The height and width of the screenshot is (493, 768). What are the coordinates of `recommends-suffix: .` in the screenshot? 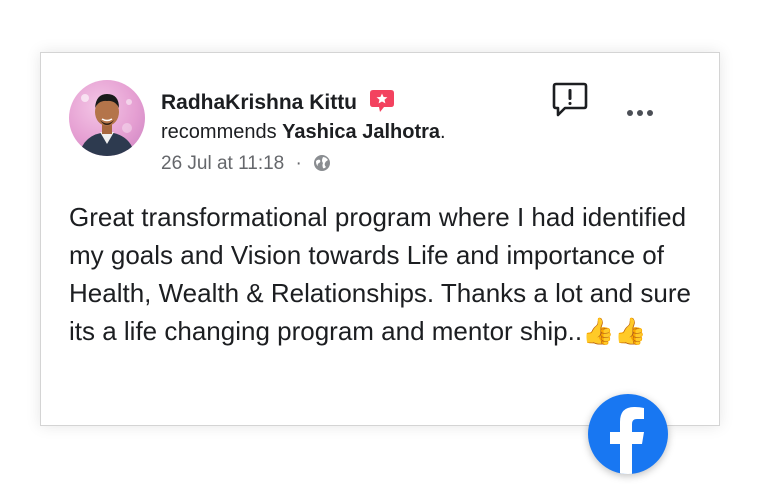 It's located at (443, 132).